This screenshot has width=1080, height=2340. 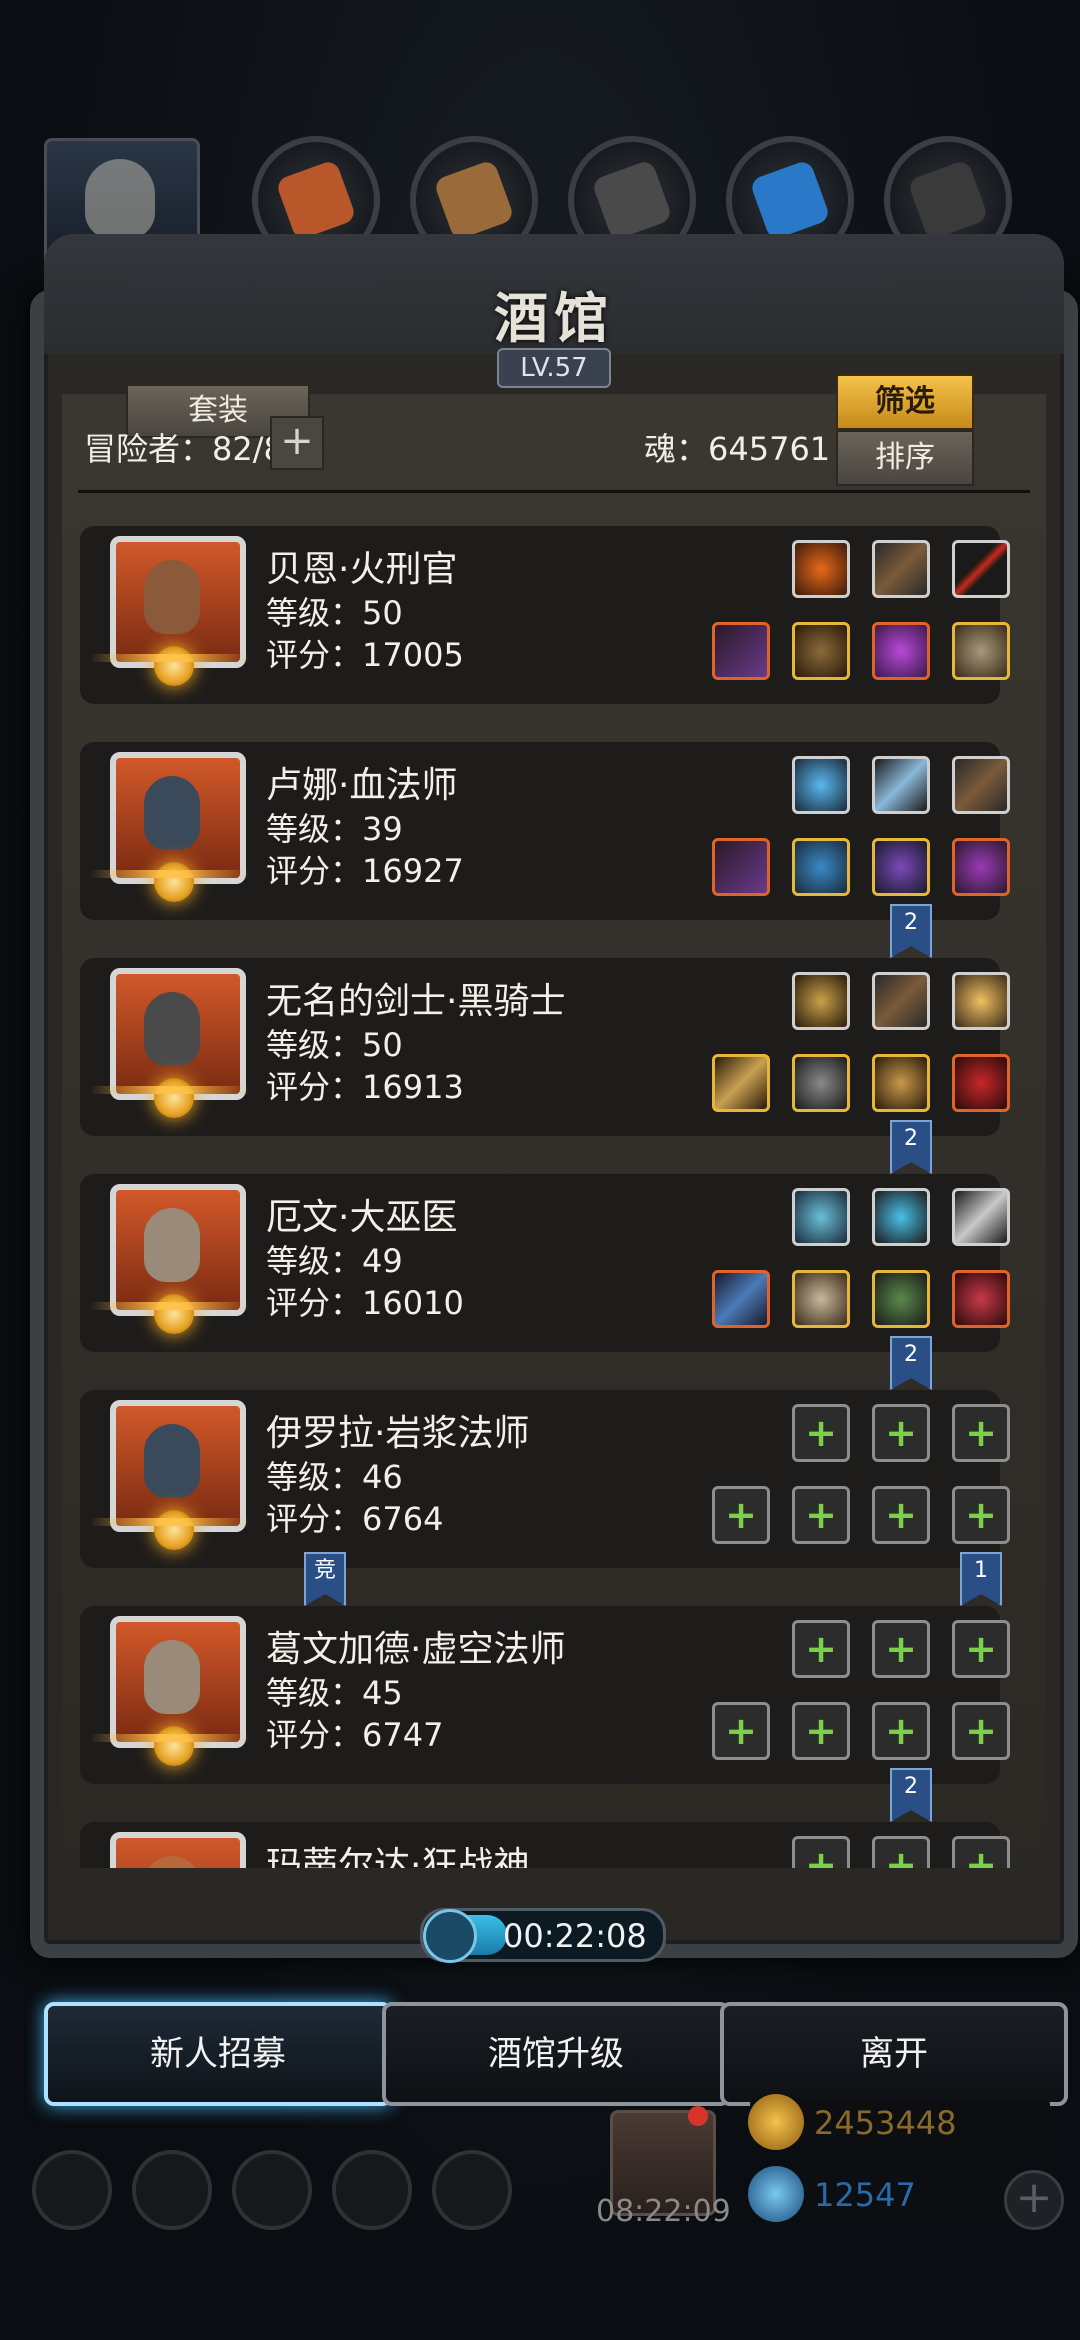 I want to click on orb-skill-icon, so click(x=821, y=785).